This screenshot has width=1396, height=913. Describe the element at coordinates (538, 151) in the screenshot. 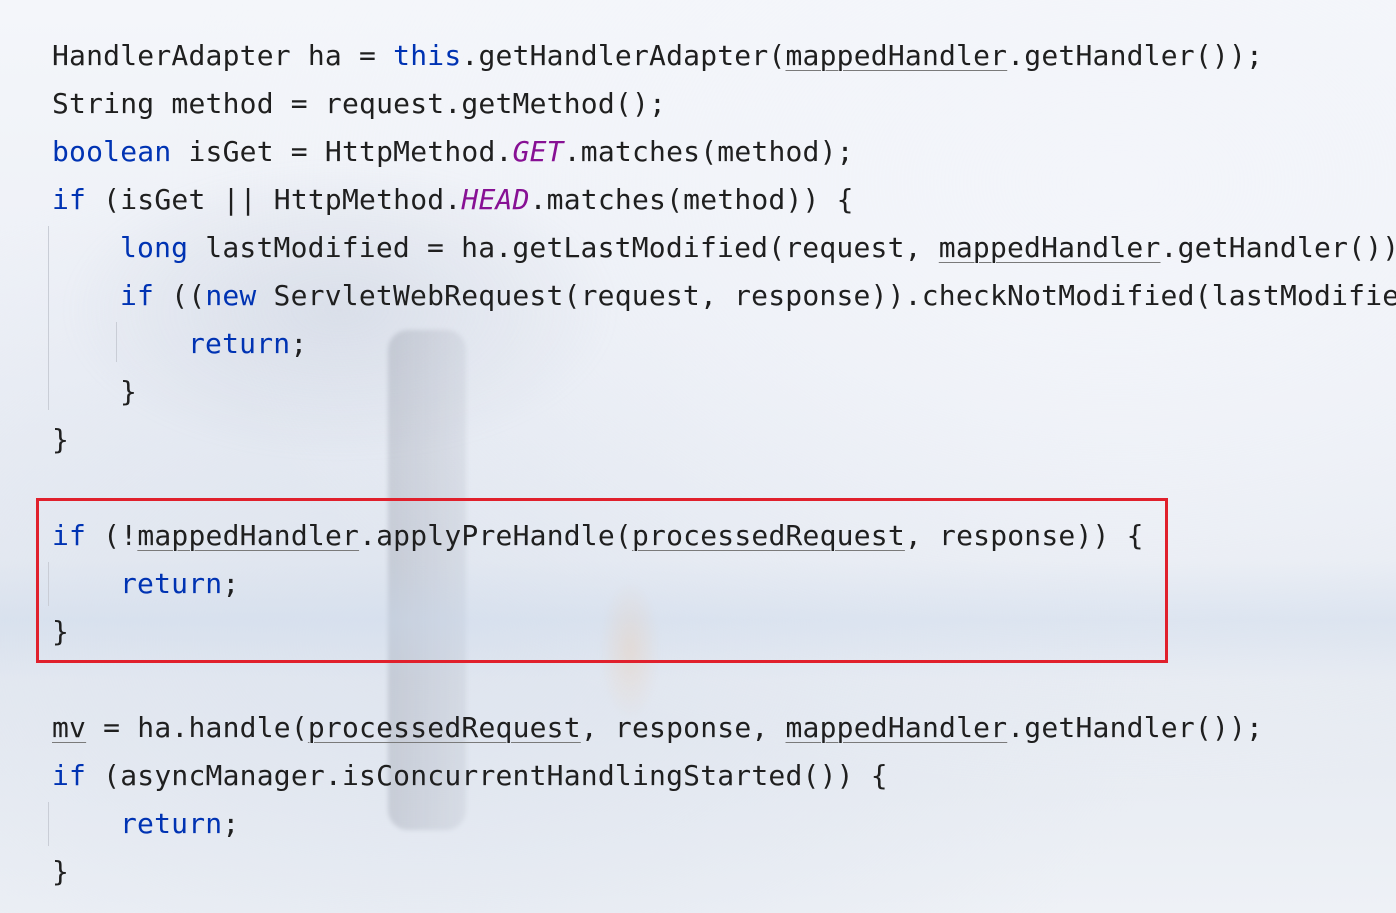

I see `static-field-token: GET` at that location.